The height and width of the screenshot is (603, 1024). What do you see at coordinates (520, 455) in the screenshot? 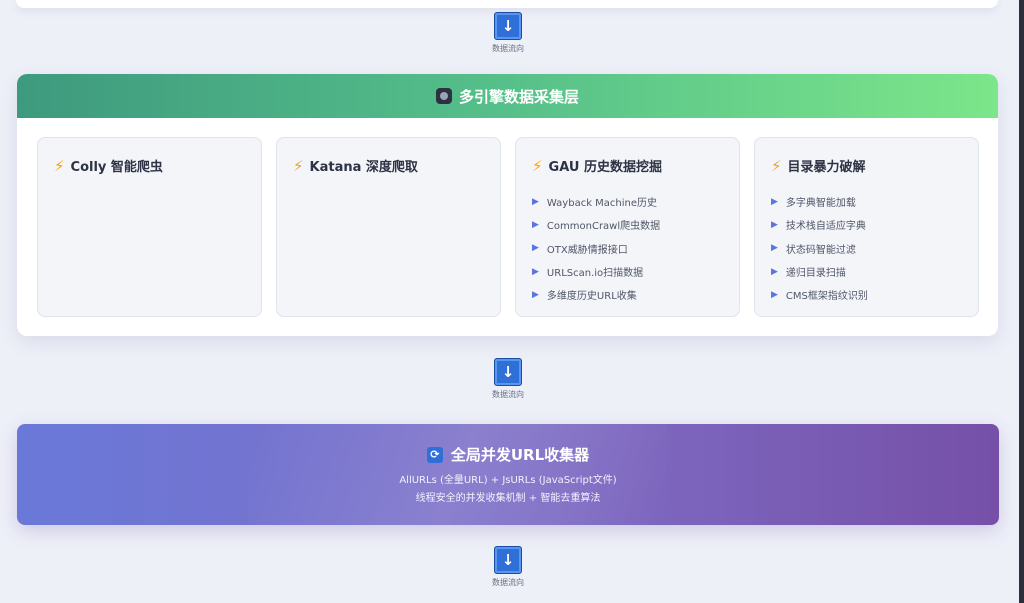
I see `collector-title: 全局并发URL收集器` at bounding box center [520, 455].